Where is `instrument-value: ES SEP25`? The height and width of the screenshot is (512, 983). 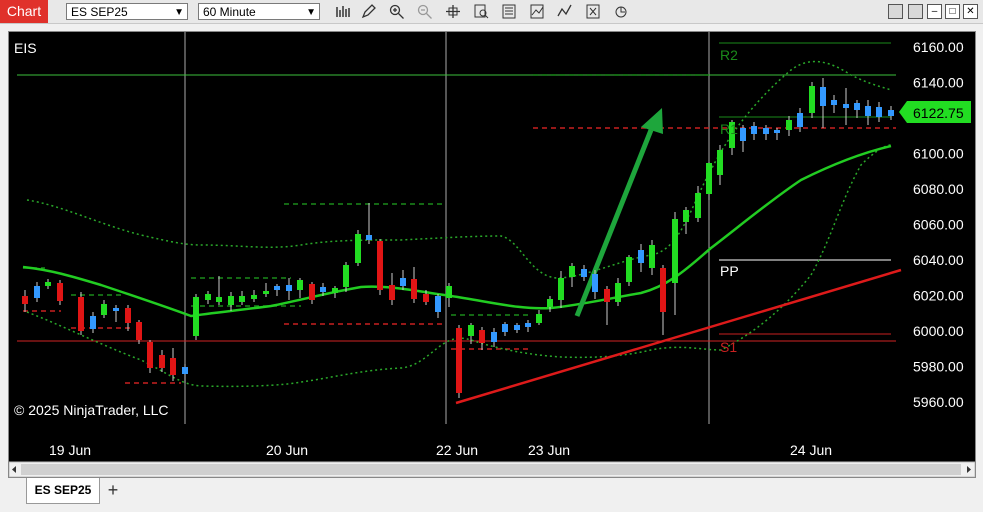
instrument-value: ES SEP25 is located at coordinates (99, 12).